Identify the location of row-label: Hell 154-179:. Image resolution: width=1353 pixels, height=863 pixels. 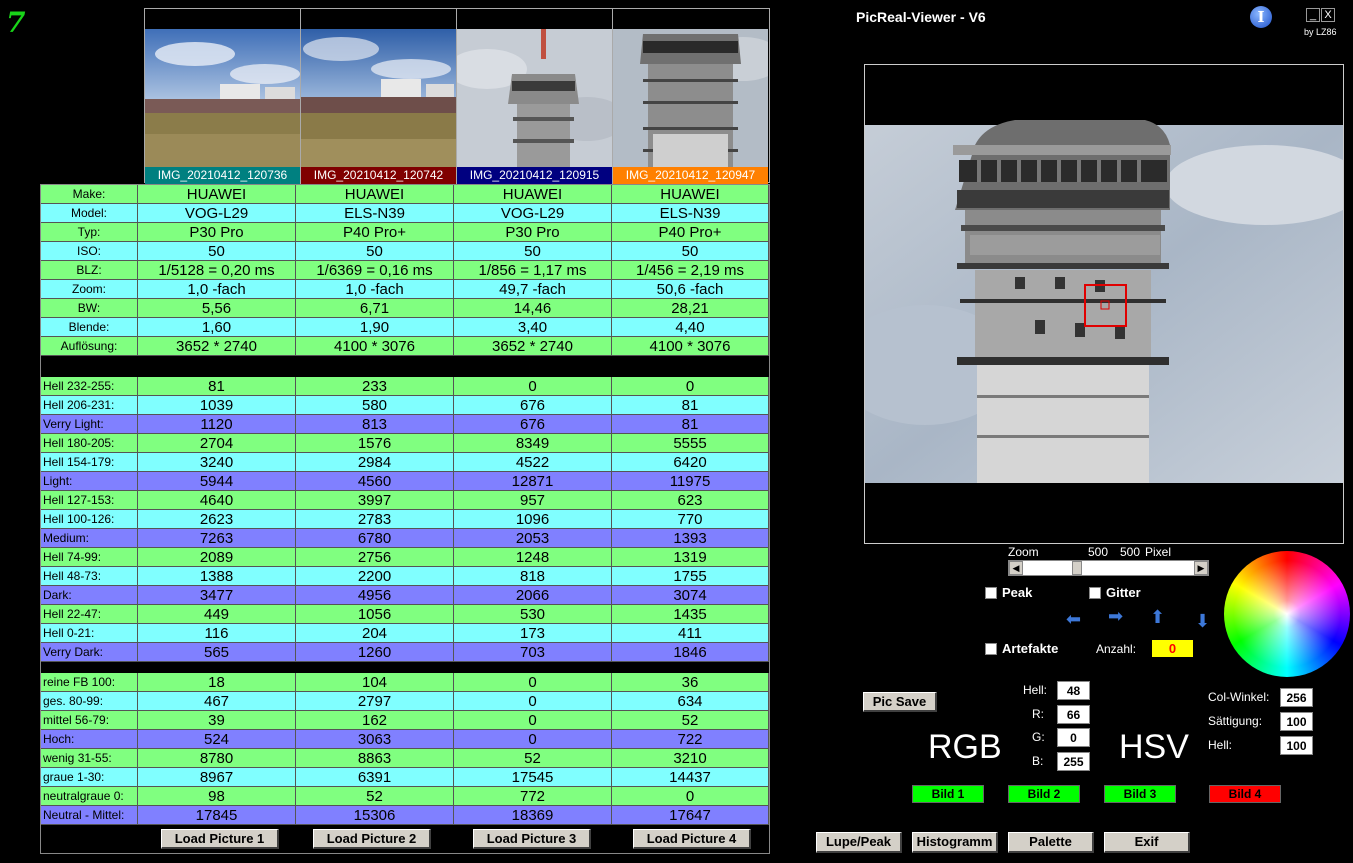
(89, 462).